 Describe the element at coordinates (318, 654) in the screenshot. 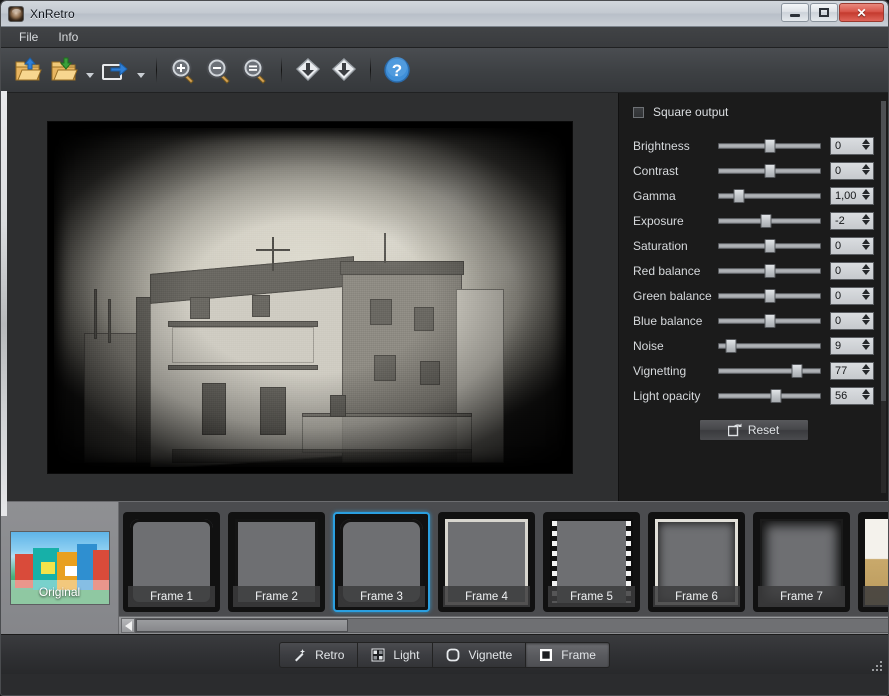

I see `tab-retro: Retro` at that location.